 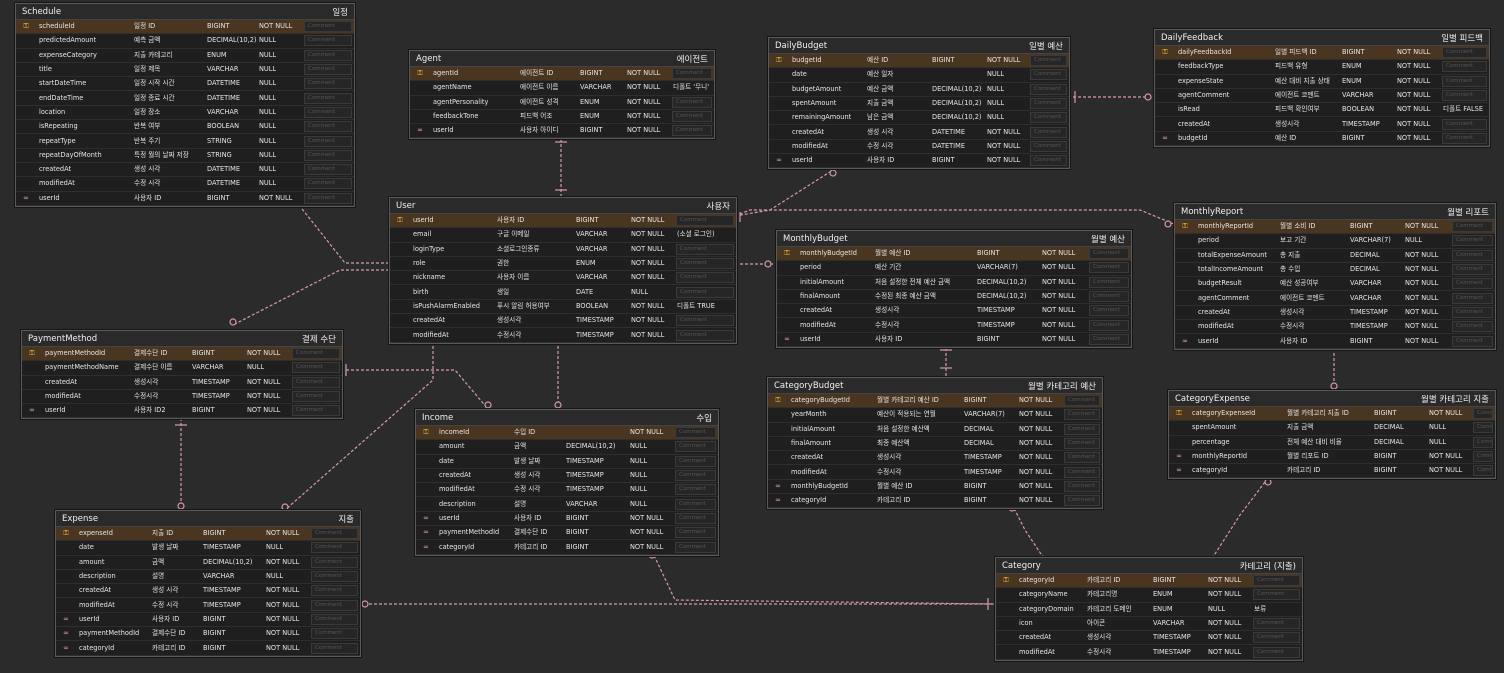 What do you see at coordinates (182, 411) in the screenshot?
I see `field-row: ∞ userId 사용자 ID2 BIGINT NOT NULL Comment` at bounding box center [182, 411].